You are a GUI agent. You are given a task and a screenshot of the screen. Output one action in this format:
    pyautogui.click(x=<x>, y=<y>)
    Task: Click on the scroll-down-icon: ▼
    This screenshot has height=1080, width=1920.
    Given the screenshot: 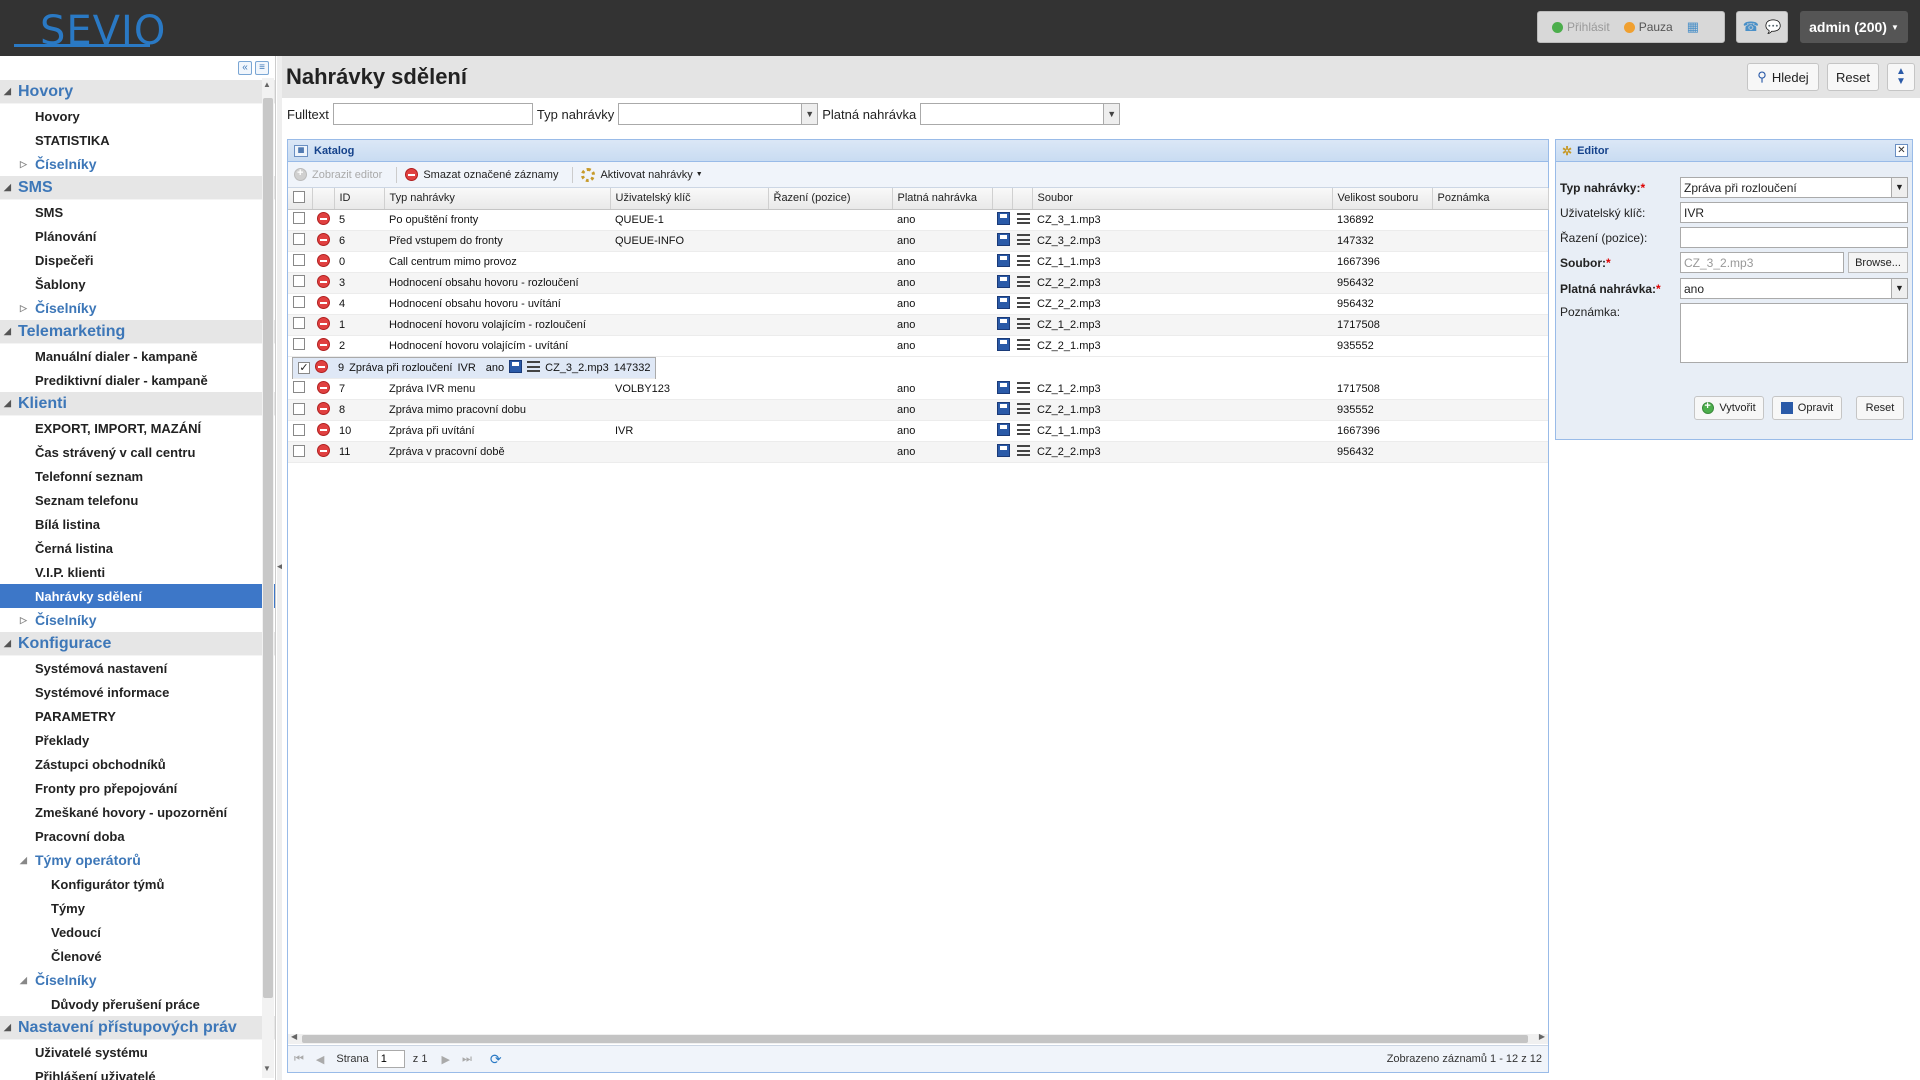 What is the action you would take?
    pyautogui.click(x=267, y=1068)
    